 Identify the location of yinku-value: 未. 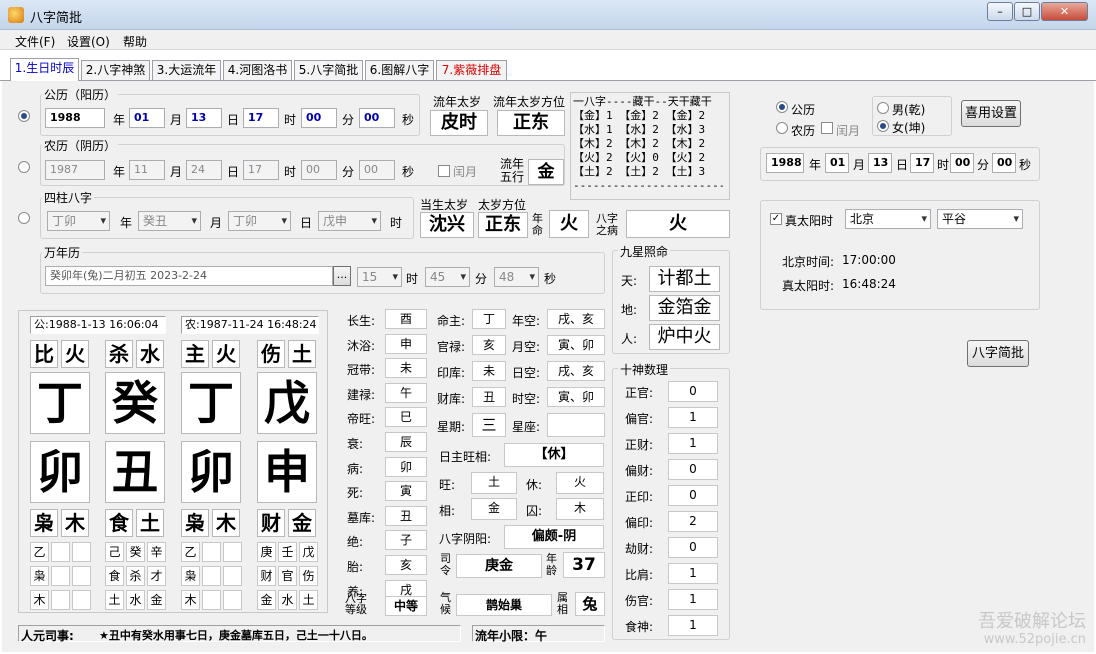
(489, 371).